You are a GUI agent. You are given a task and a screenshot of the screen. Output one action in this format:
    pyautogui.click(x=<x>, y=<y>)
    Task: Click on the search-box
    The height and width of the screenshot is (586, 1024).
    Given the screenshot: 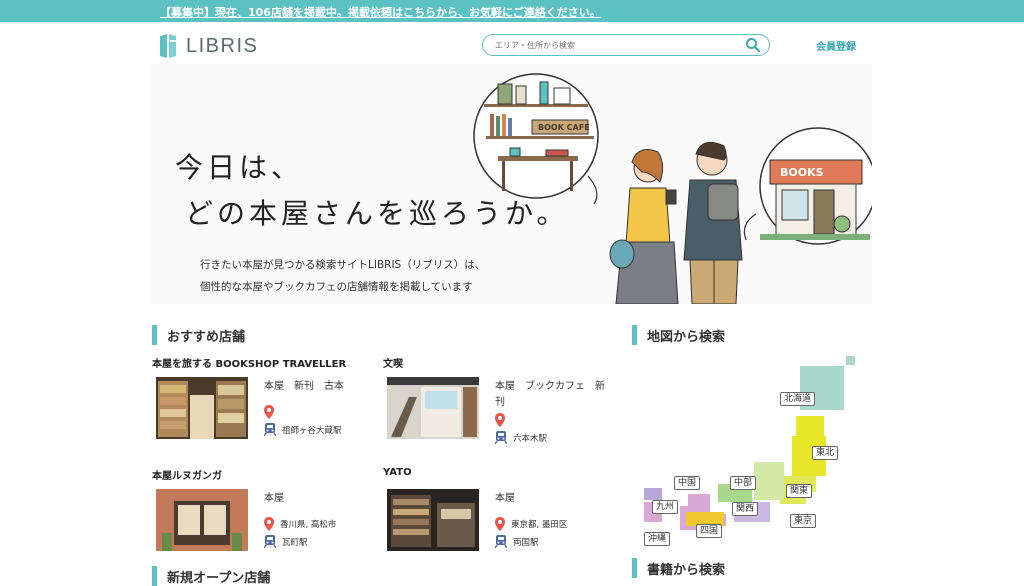 What is the action you would take?
    pyautogui.click(x=626, y=45)
    